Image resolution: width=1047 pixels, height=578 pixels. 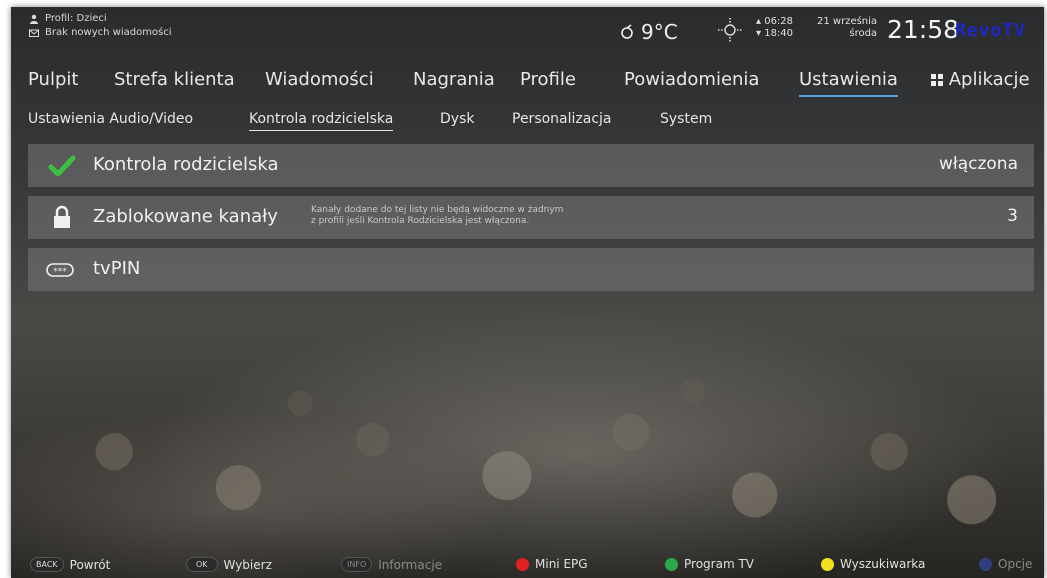 What do you see at coordinates (719, 564) in the screenshot?
I see `hint-green-label: Program TV` at bounding box center [719, 564].